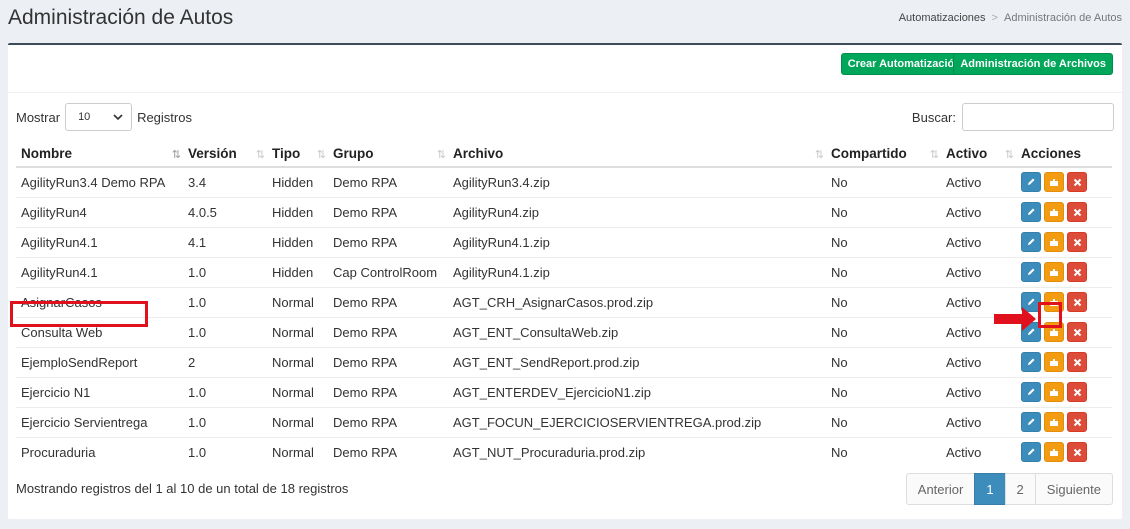 This screenshot has height=529, width=1130. I want to click on table-cell: AgilityRun4.1, so click(99, 241).